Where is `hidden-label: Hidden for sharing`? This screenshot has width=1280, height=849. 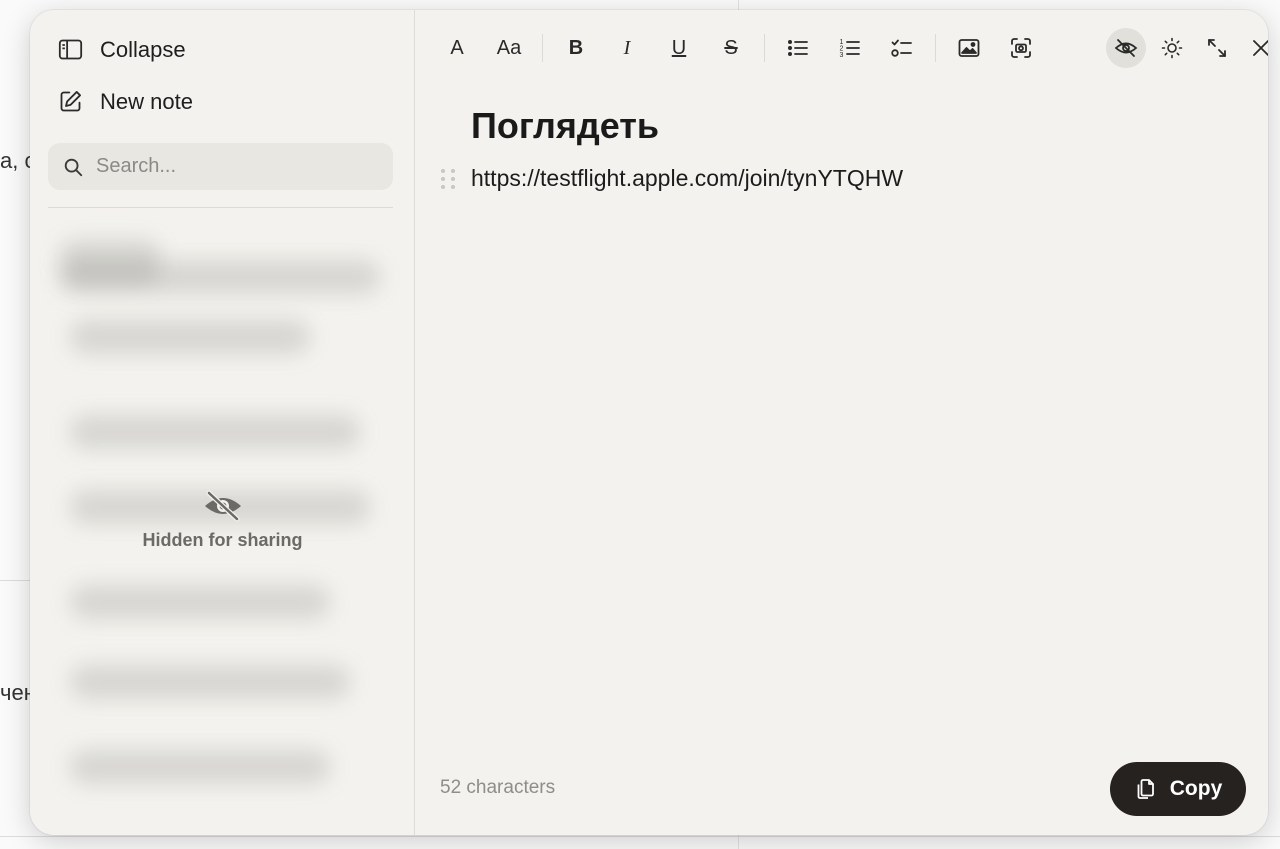 hidden-label: Hidden for sharing is located at coordinates (222, 540).